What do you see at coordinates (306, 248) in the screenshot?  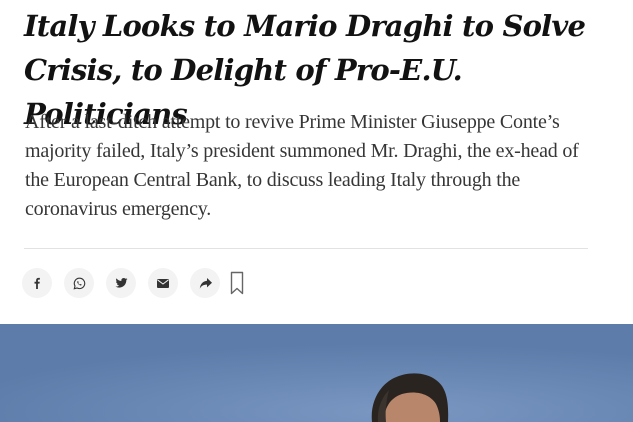 I see `divider` at bounding box center [306, 248].